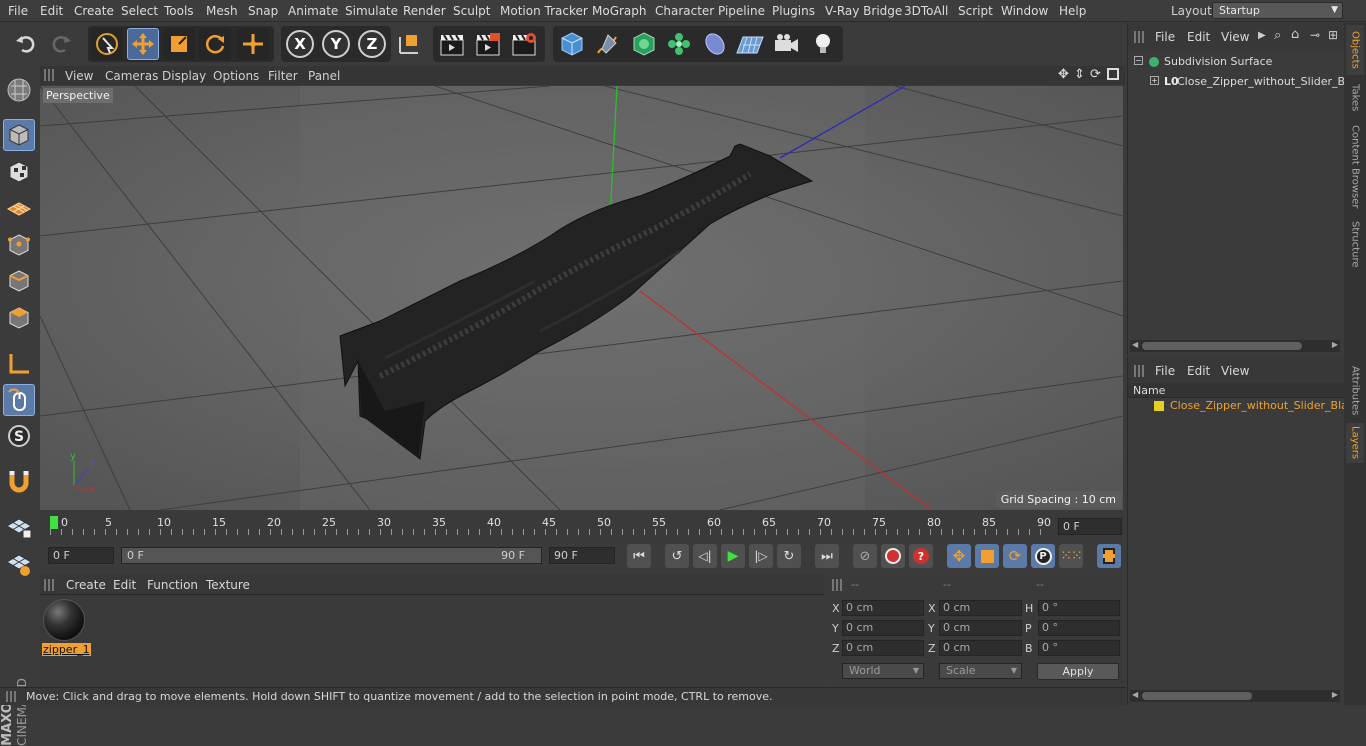 The height and width of the screenshot is (746, 1366). I want to click on pos-x-field: 0 cm, so click(883, 608).